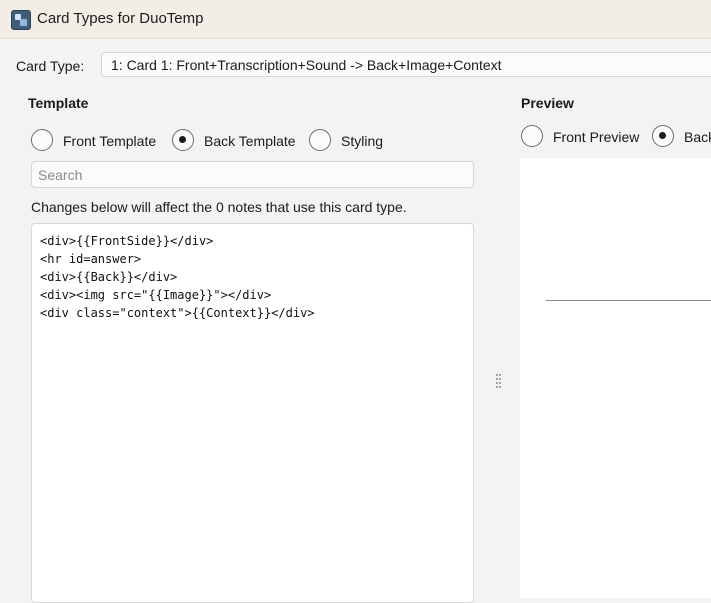  What do you see at coordinates (355, 19) in the screenshot?
I see `title-bar: Card Types for DuoTemp` at bounding box center [355, 19].